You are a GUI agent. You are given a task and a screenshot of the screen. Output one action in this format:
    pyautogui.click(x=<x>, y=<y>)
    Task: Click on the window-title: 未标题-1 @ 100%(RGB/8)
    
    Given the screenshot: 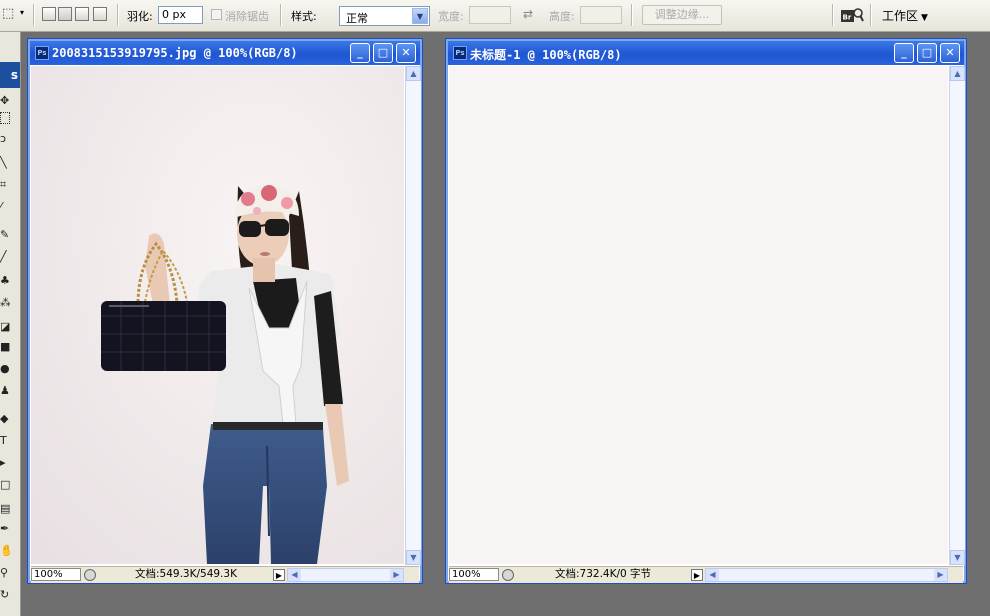 What is the action you would take?
    pyautogui.click(x=546, y=55)
    